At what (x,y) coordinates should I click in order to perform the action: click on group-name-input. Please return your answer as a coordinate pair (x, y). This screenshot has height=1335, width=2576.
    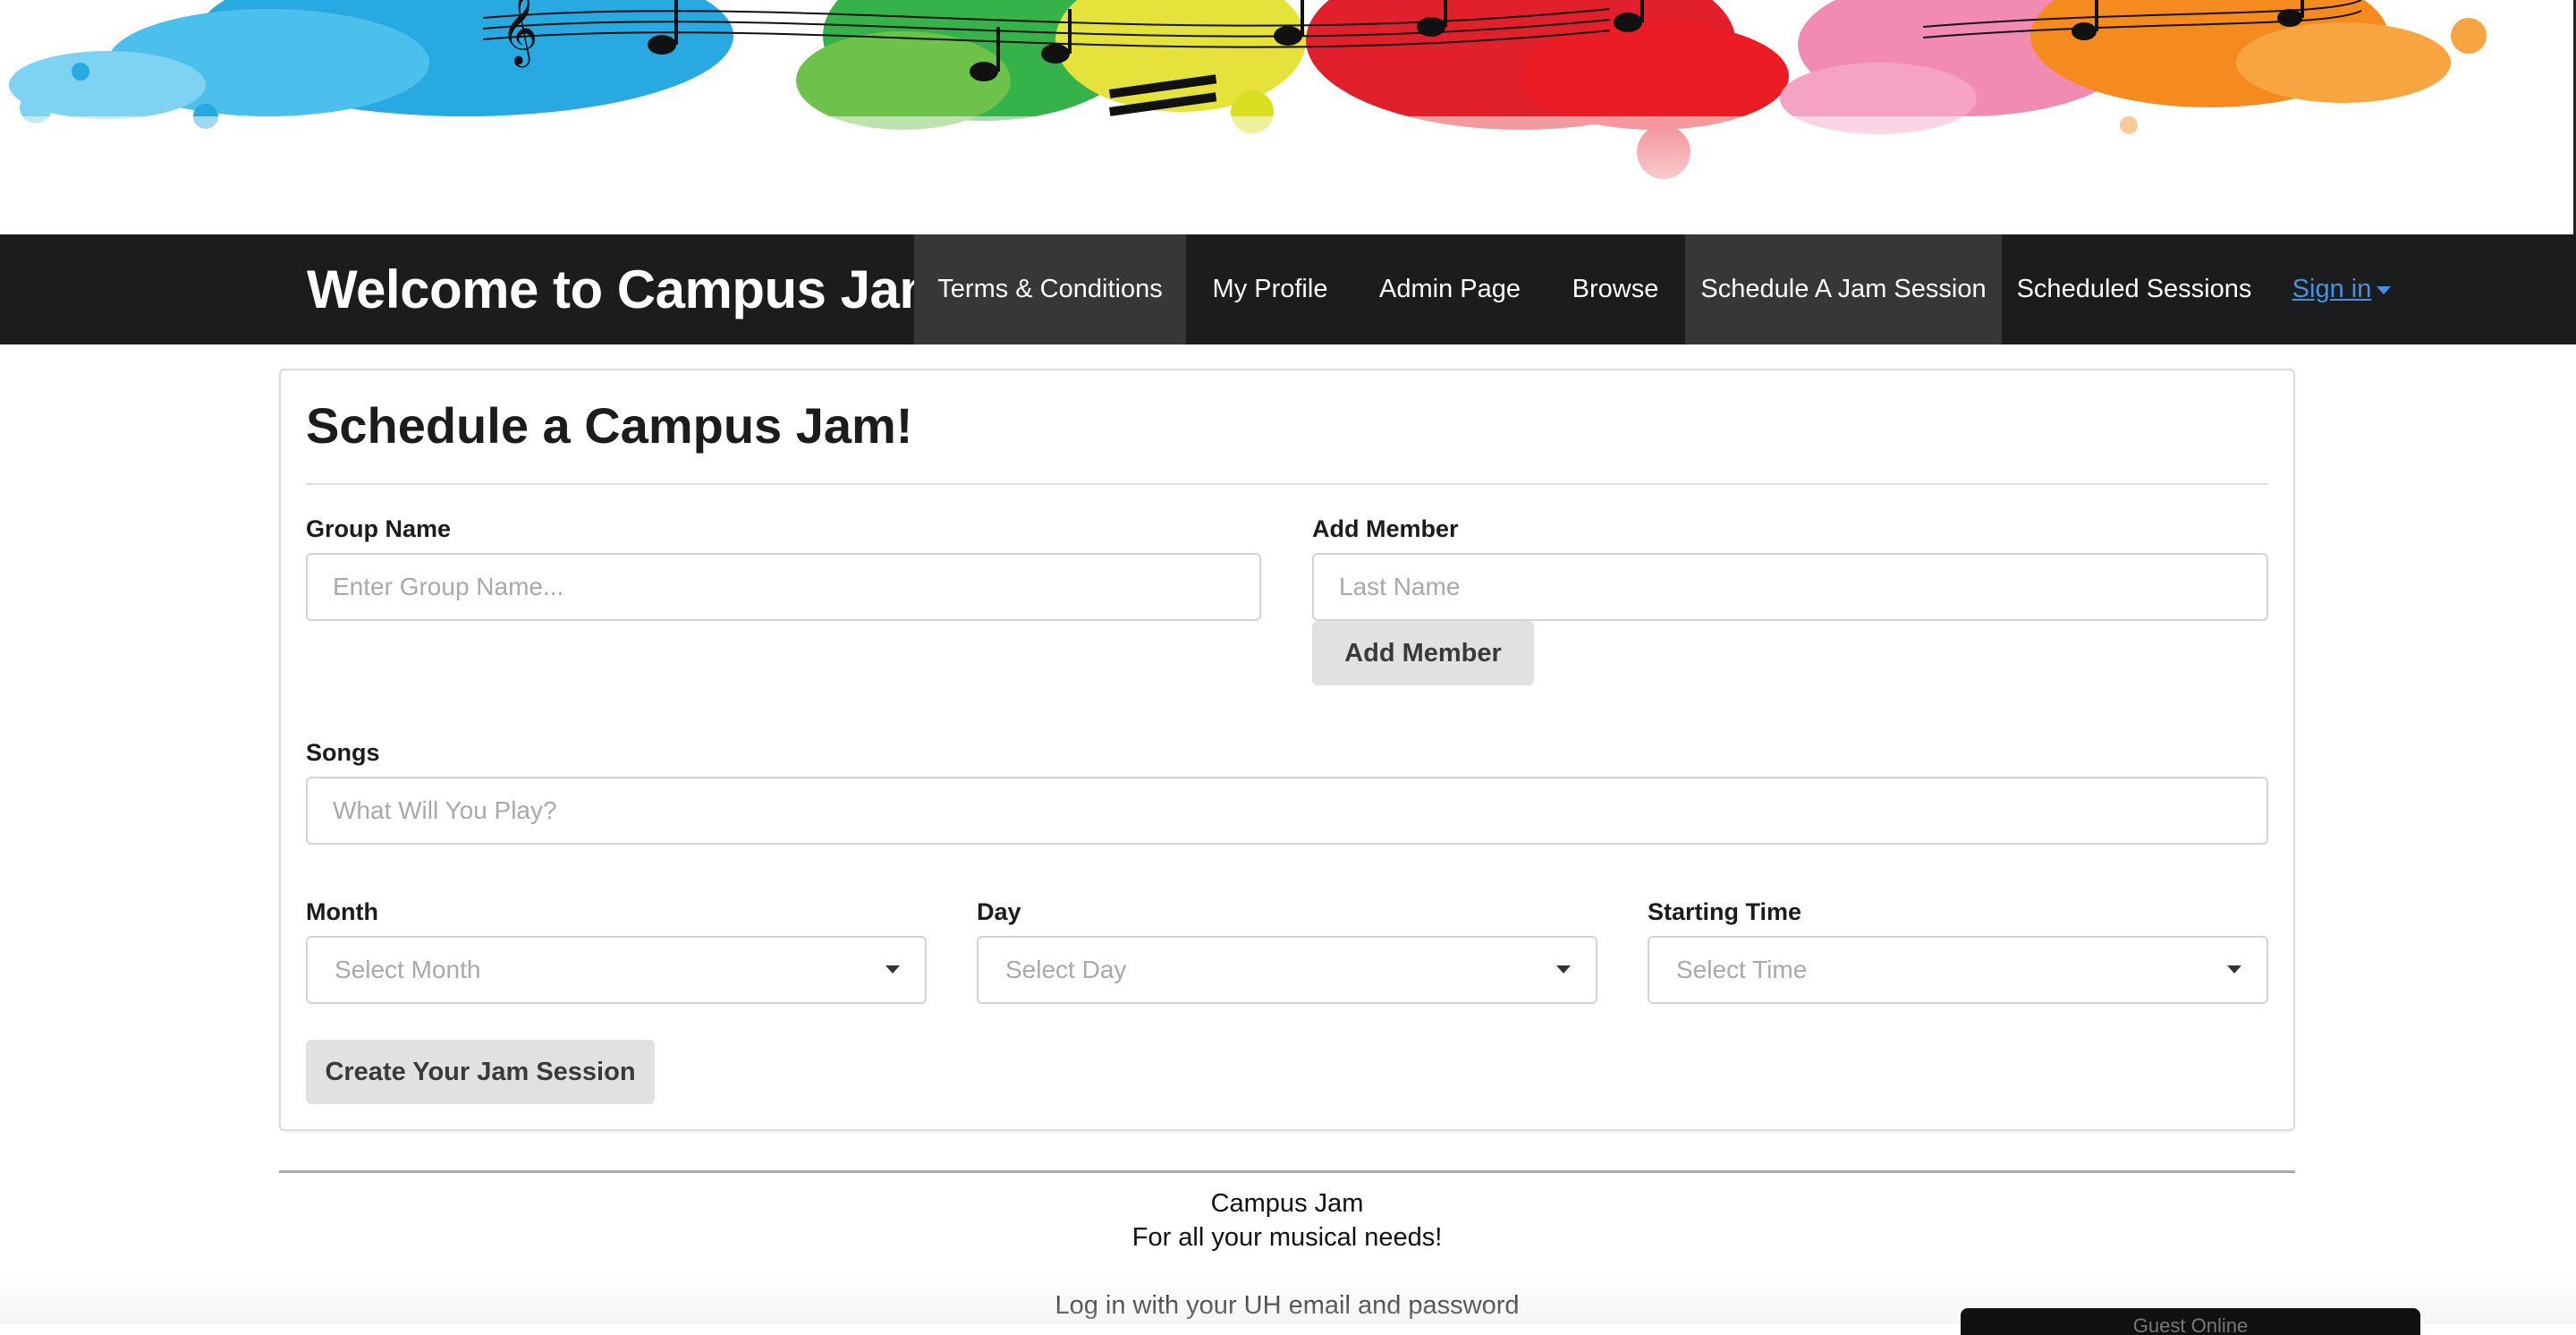
    Looking at the image, I should click on (783, 587).